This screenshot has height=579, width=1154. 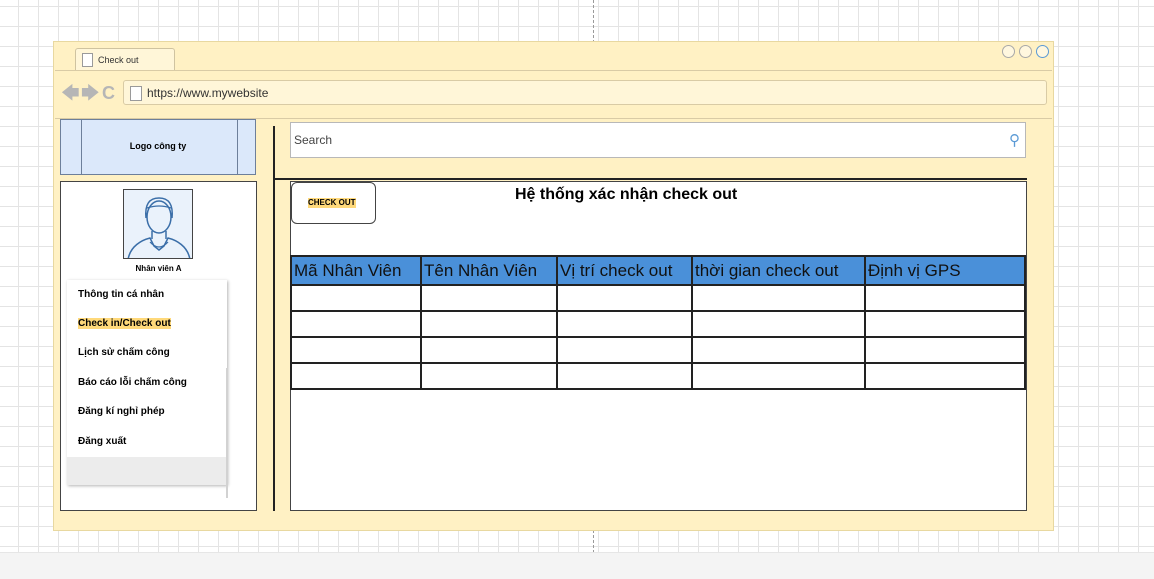 I want to click on logo-text: Logo công ty, so click(x=158, y=146).